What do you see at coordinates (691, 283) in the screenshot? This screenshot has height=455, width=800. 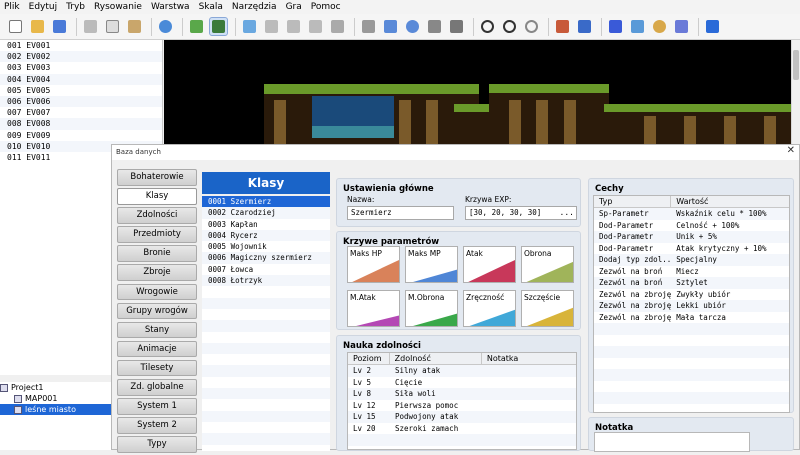 I see `table-row: Zezwól na broń Sztylet` at bounding box center [691, 283].